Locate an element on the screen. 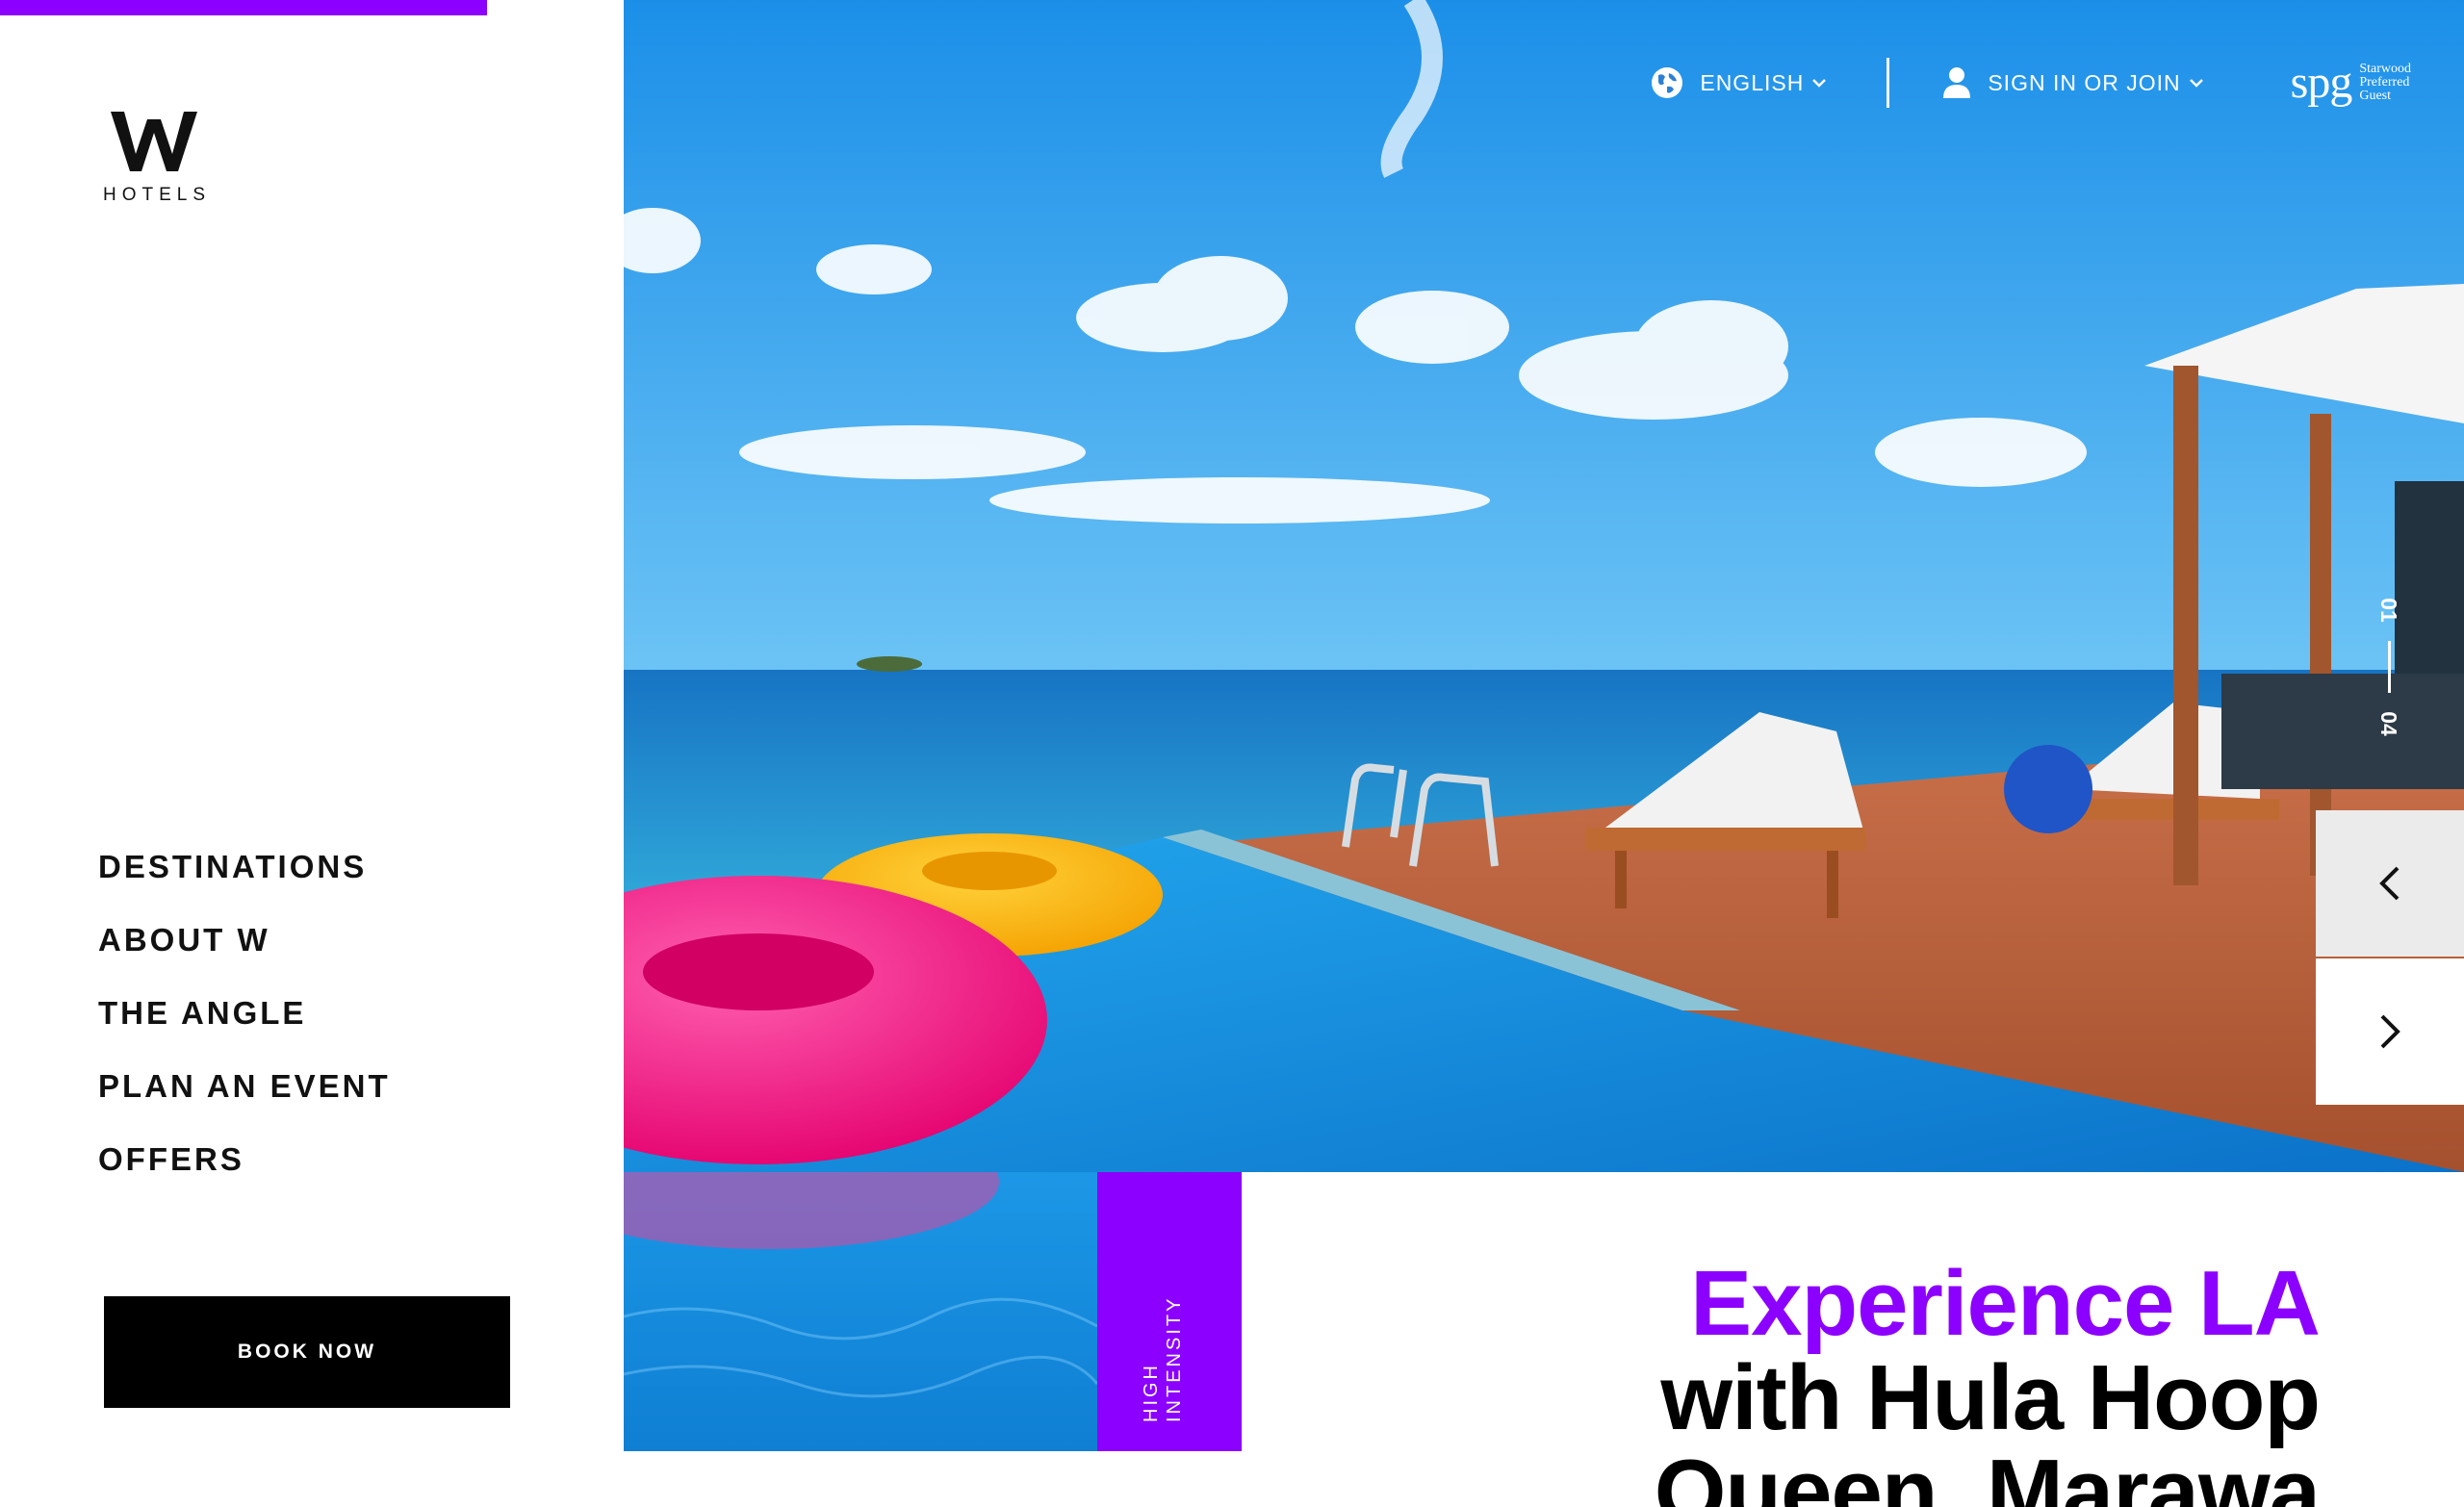  tag-line1: HIGH is located at coordinates (1151, 1392).